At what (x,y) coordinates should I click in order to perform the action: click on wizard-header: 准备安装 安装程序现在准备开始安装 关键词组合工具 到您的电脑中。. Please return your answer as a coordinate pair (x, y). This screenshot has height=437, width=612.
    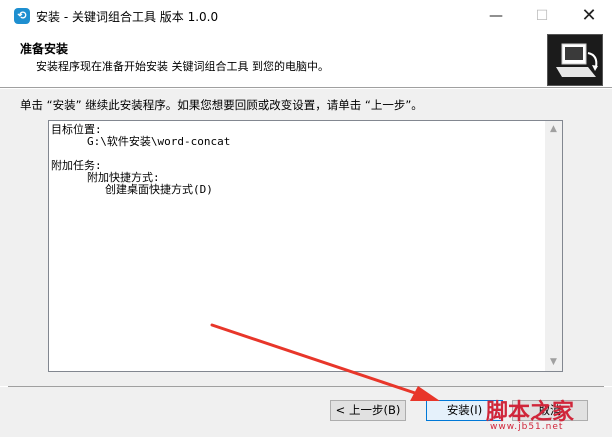
    Looking at the image, I should click on (306, 59).